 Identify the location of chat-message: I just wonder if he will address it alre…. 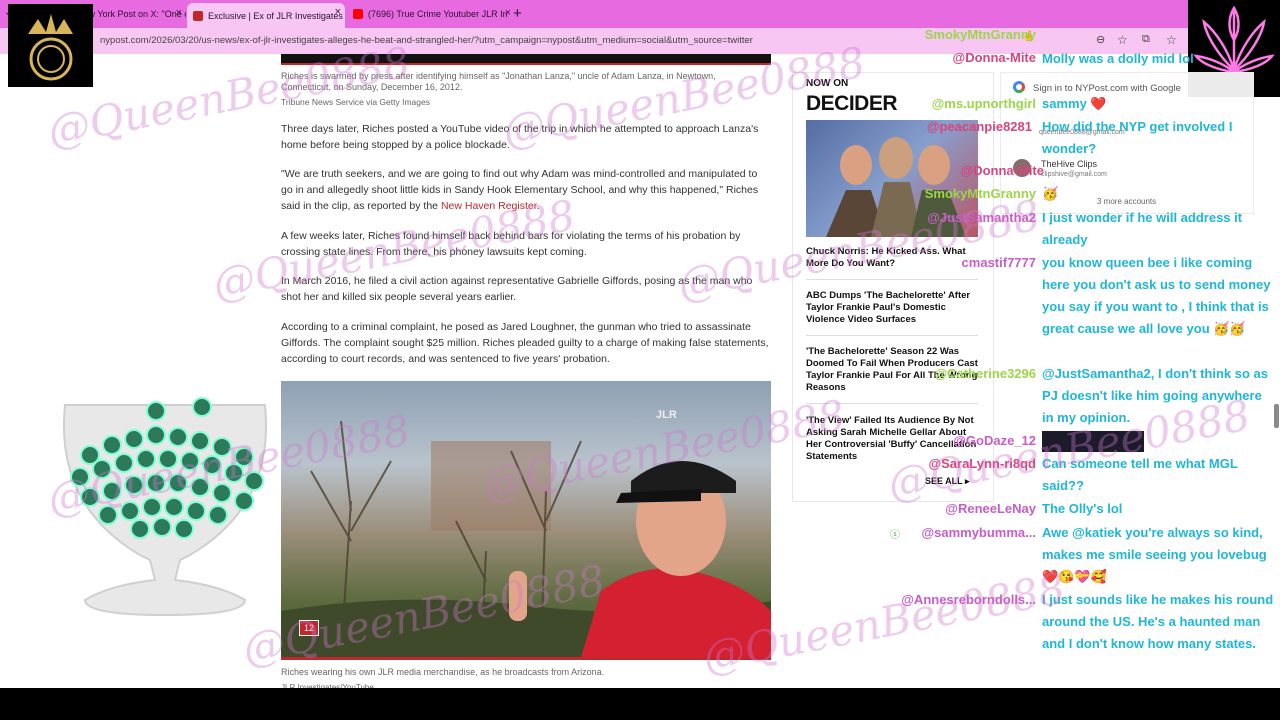
(1142, 228).